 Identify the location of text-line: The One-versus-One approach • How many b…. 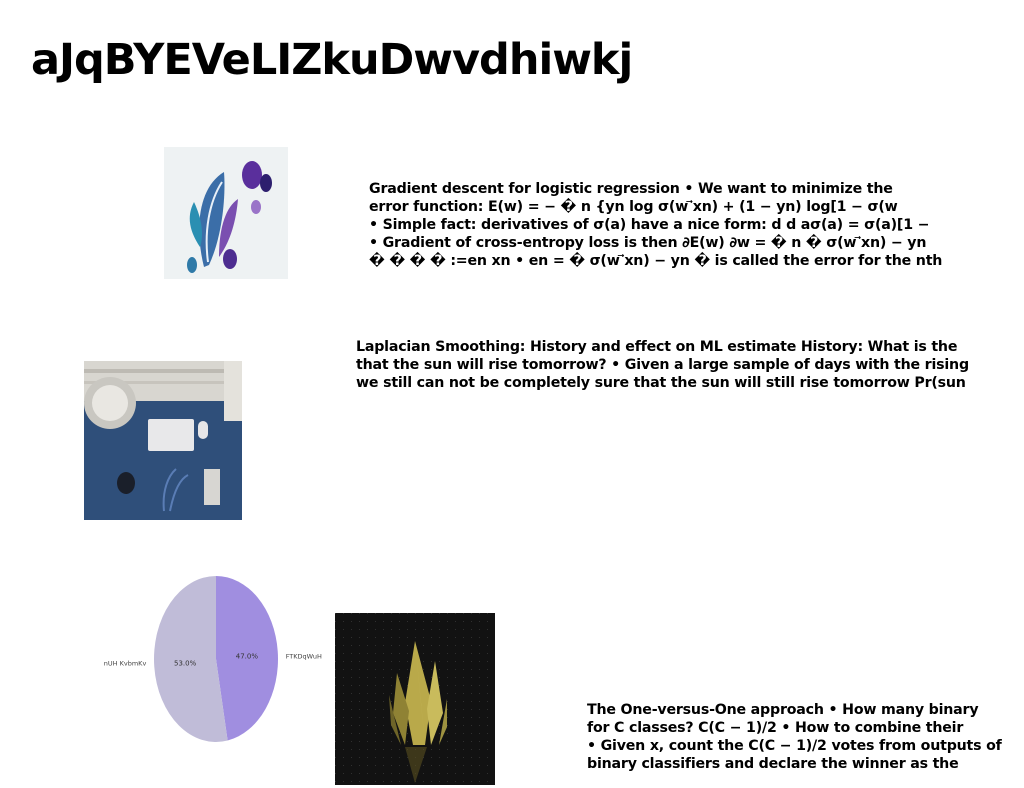
(783, 710).